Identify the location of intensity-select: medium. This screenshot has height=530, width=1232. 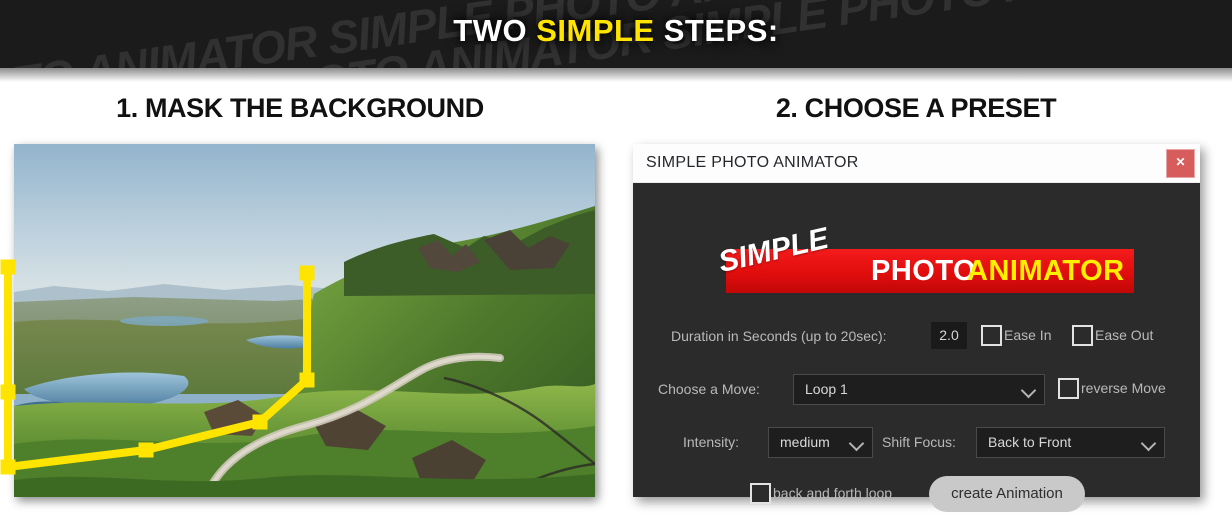
(820, 442).